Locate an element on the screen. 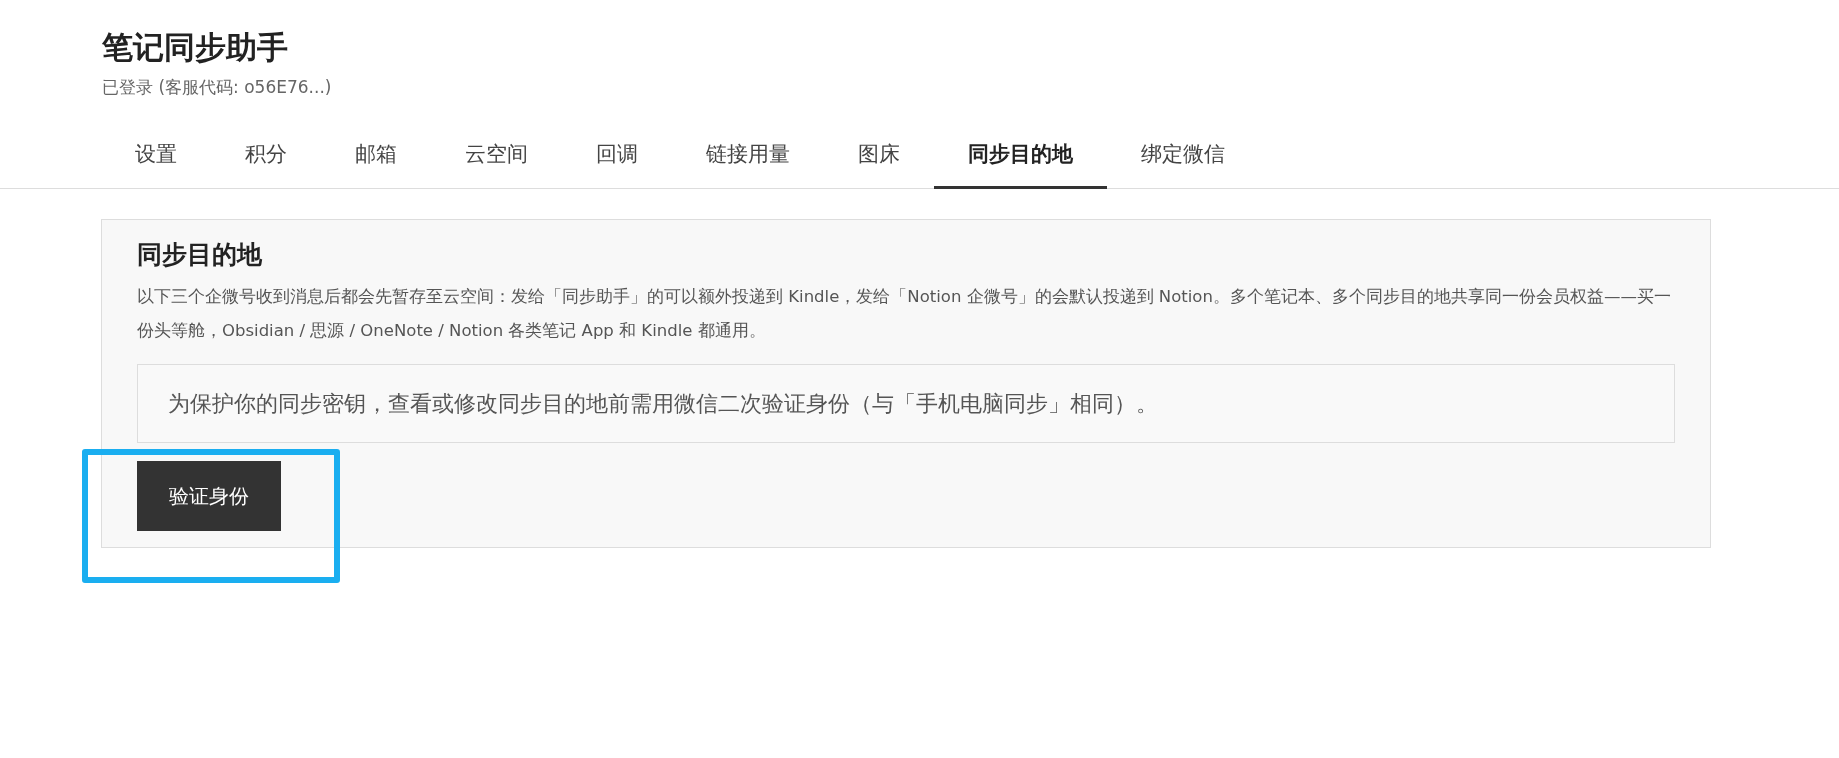 This screenshot has height=758, width=1839. nav-tab: 图床 is located at coordinates (879, 159).